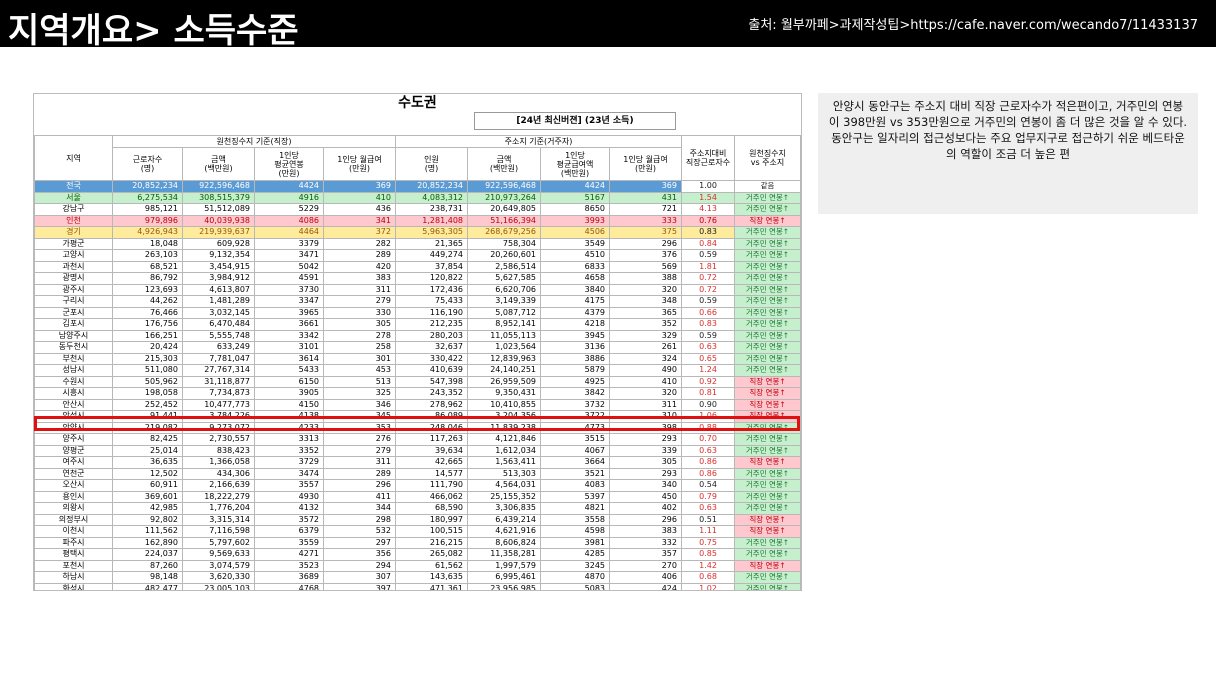 This screenshot has height=684, width=1216. What do you see at coordinates (431, 266) in the screenshot?
I see `cell-value: 37,854` at bounding box center [431, 266].